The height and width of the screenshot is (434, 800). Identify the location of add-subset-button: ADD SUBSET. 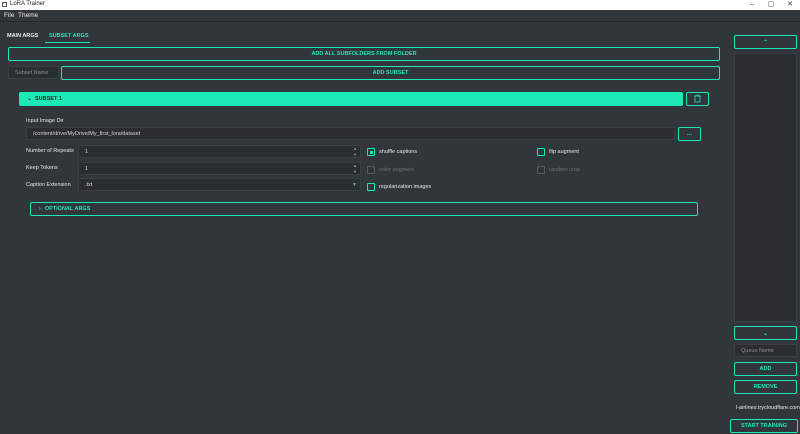
(390, 73).